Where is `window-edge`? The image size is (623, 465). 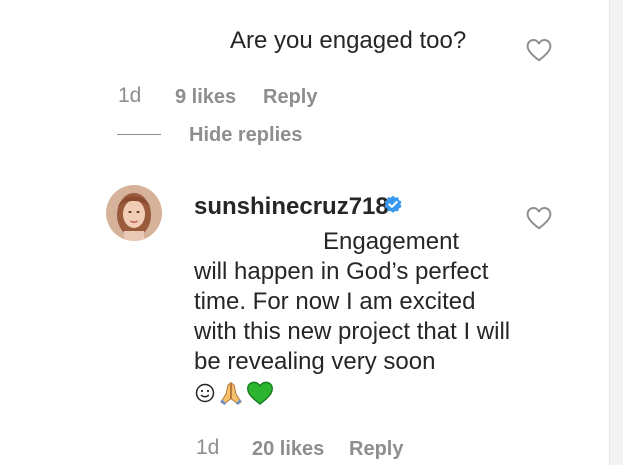 window-edge is located at coordinates (616, 232).